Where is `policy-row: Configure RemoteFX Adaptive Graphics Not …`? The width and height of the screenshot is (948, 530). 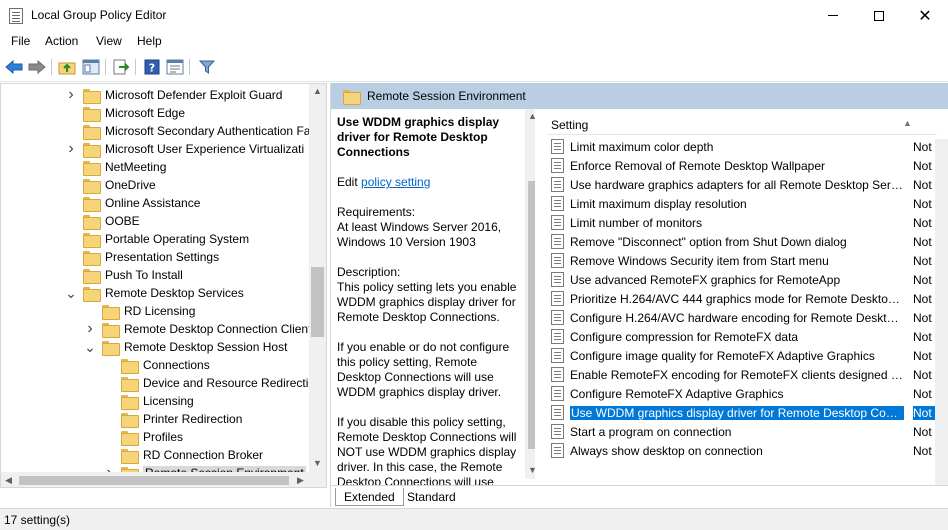
policy-row: Configure RemoteFX Adaptive Graphics Not … is located at coordinates (745, 393).